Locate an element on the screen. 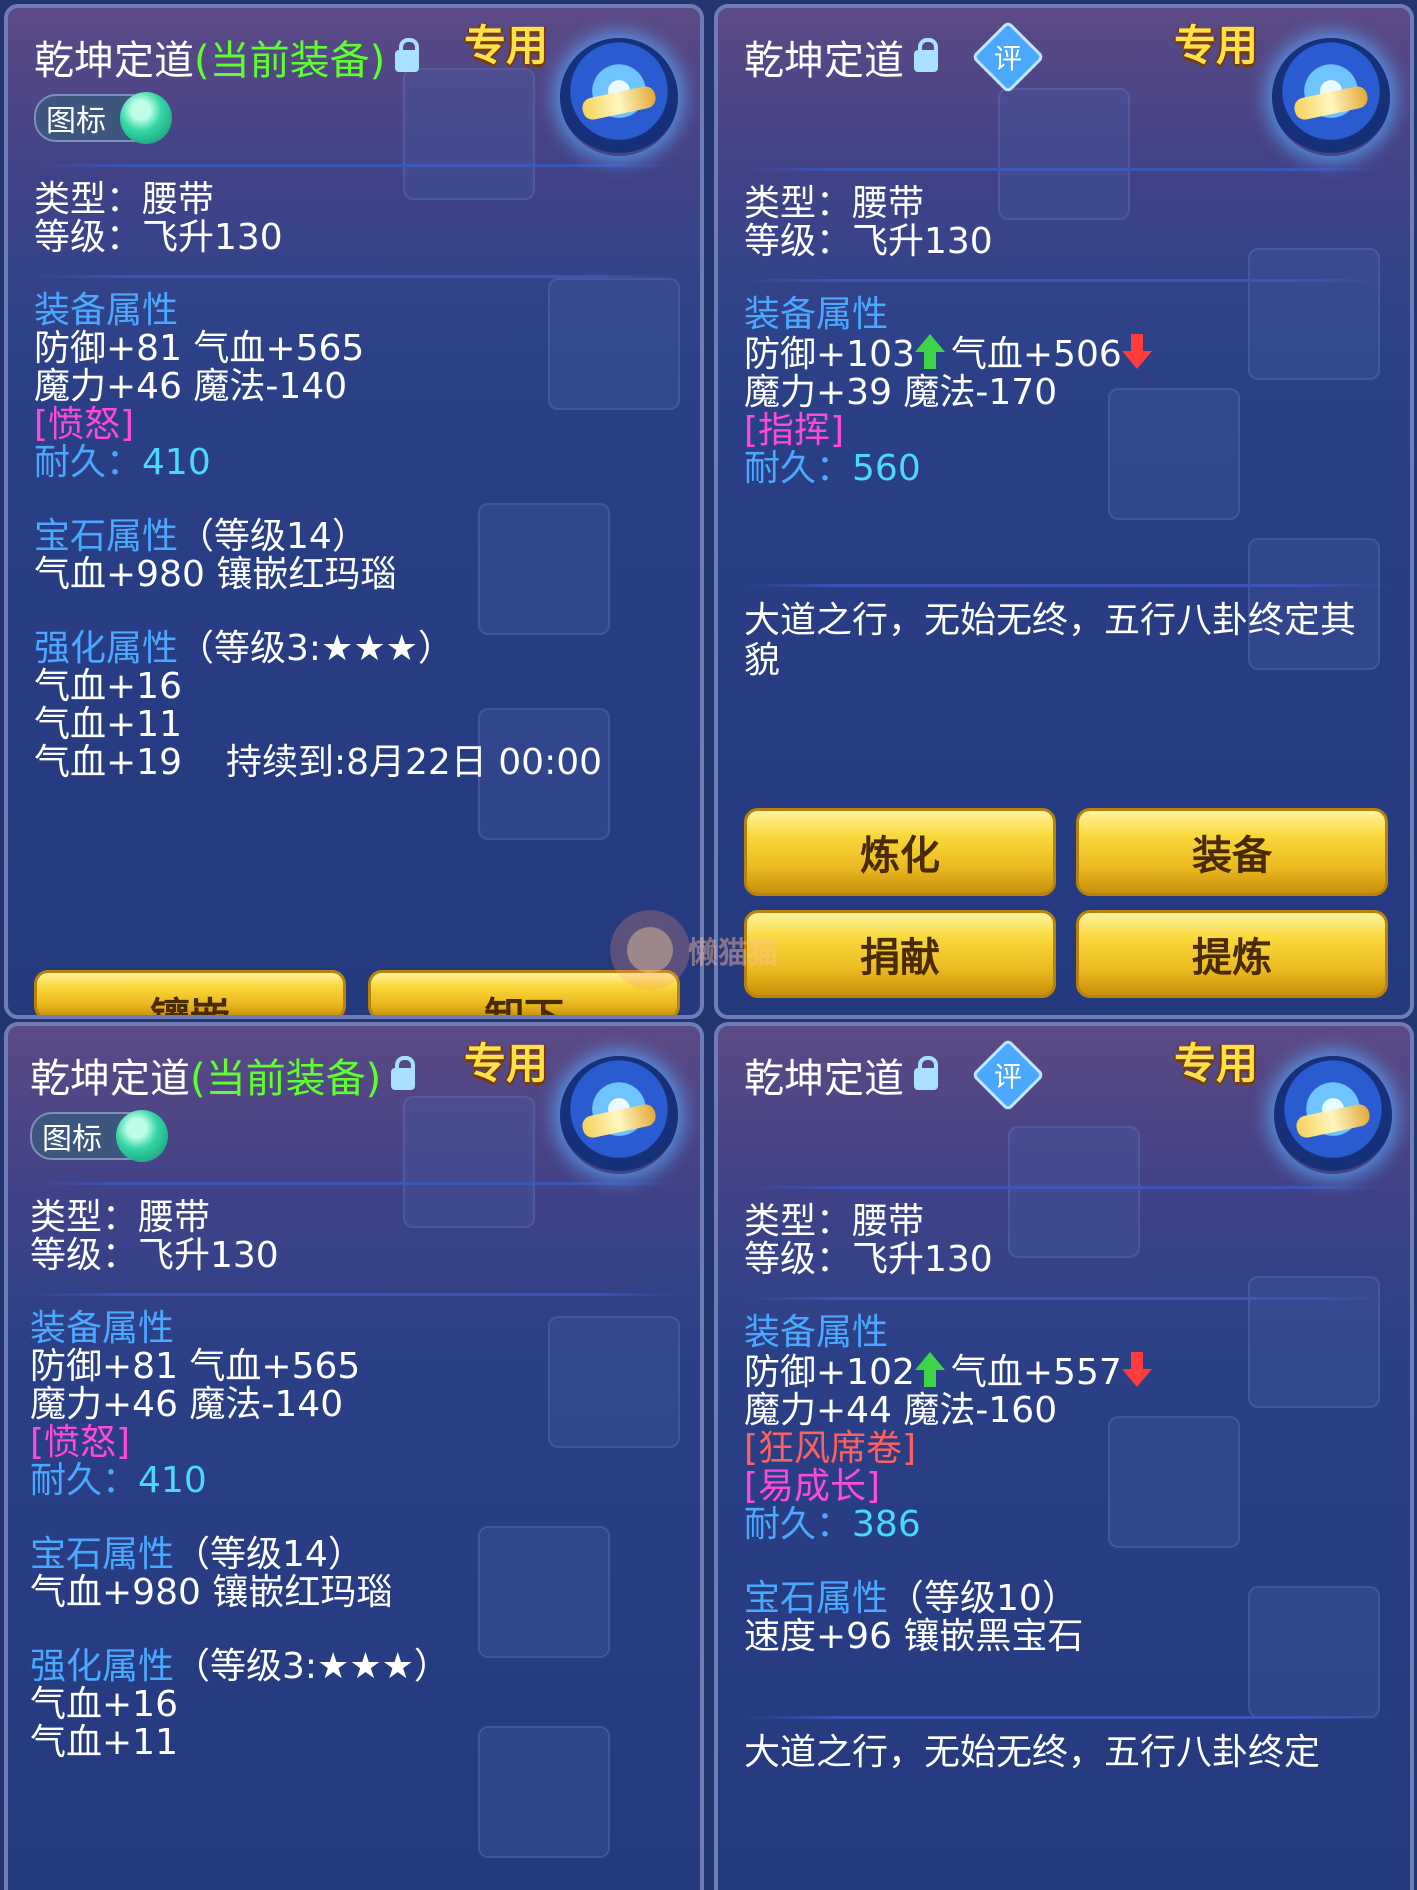 This screenshot has height=1890, width=1417. hp-stat: 气血+557 is located at coordinates (1036, 1372).